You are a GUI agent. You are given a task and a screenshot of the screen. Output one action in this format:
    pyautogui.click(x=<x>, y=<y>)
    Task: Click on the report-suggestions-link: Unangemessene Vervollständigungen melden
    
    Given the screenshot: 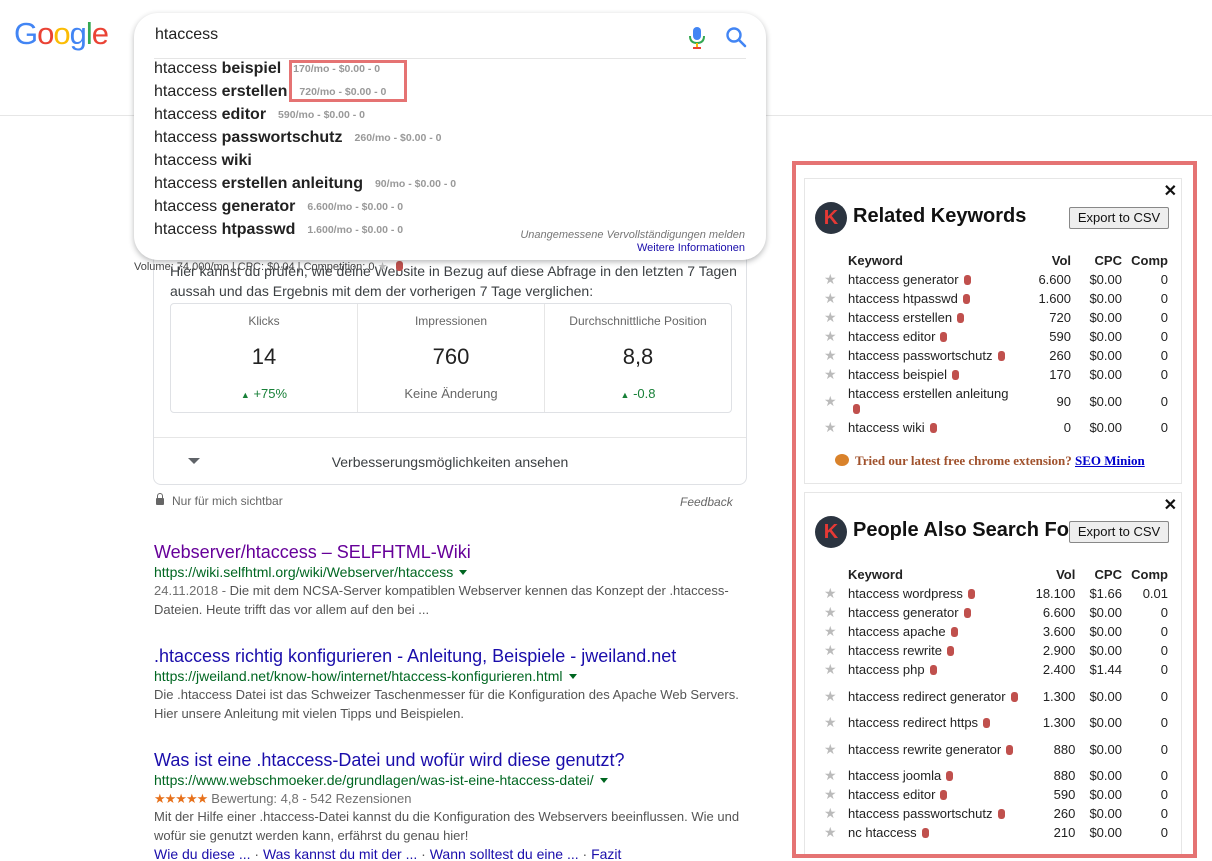 What is the action you would take?
    pyautogui.click(x=632, y=235)
    